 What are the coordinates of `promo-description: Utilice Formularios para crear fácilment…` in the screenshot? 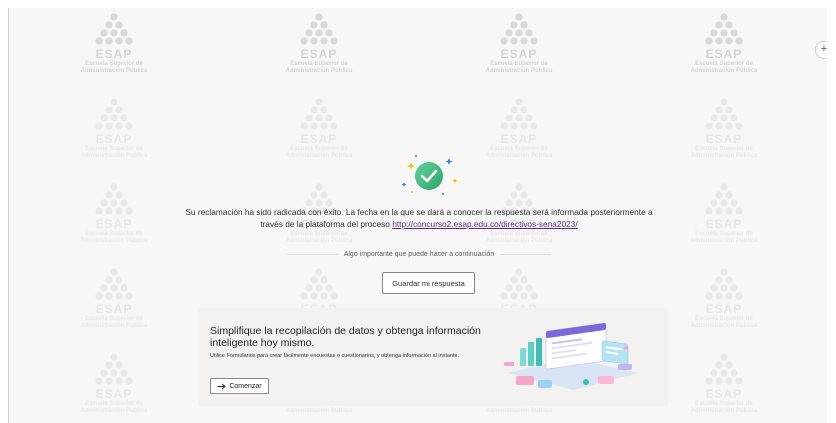 It's located at (335, 356).